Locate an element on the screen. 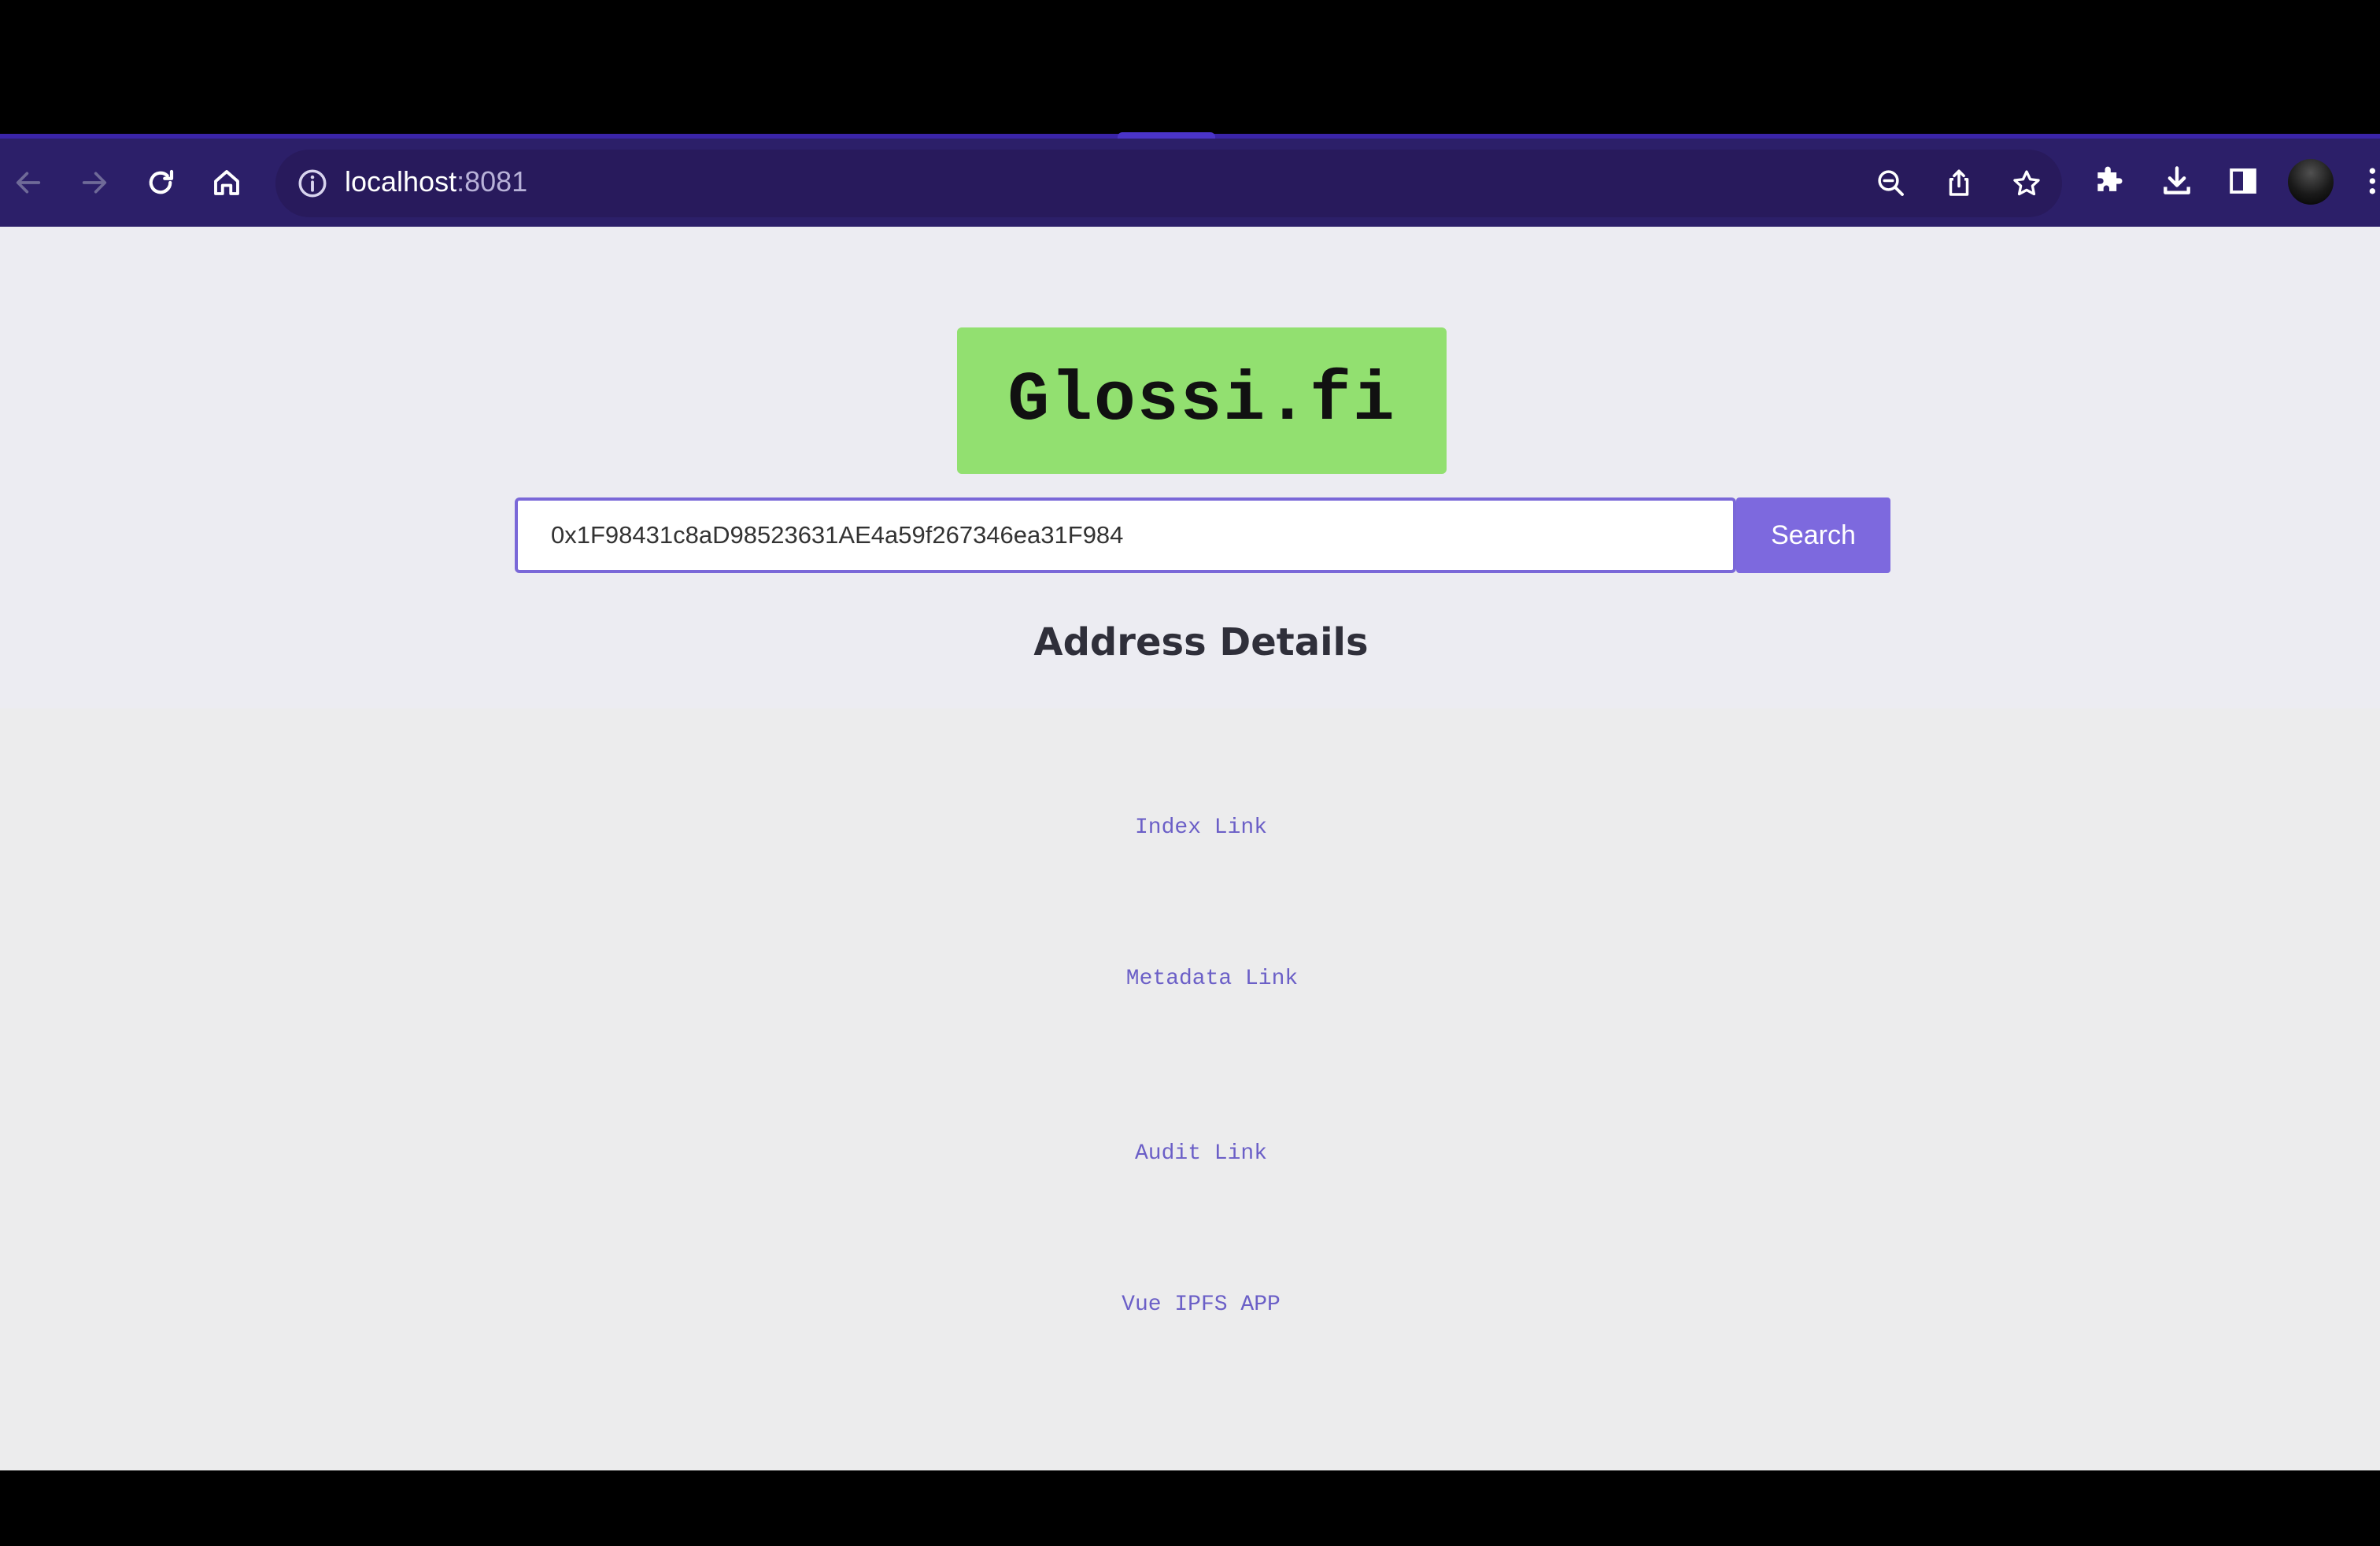  home-button is located at coordinates (226, 182).